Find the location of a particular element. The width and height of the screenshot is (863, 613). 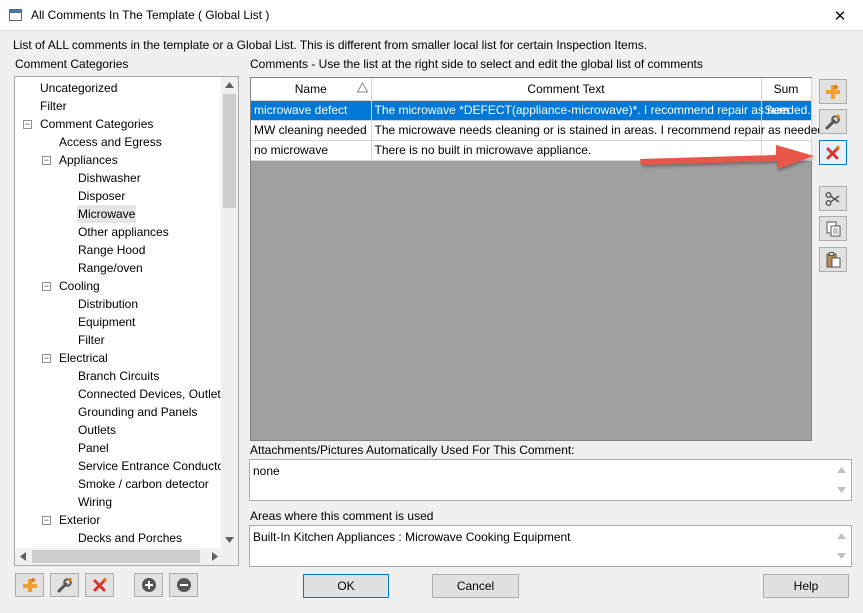

tree-item: Range Hood is located at coordinates (119, 250).